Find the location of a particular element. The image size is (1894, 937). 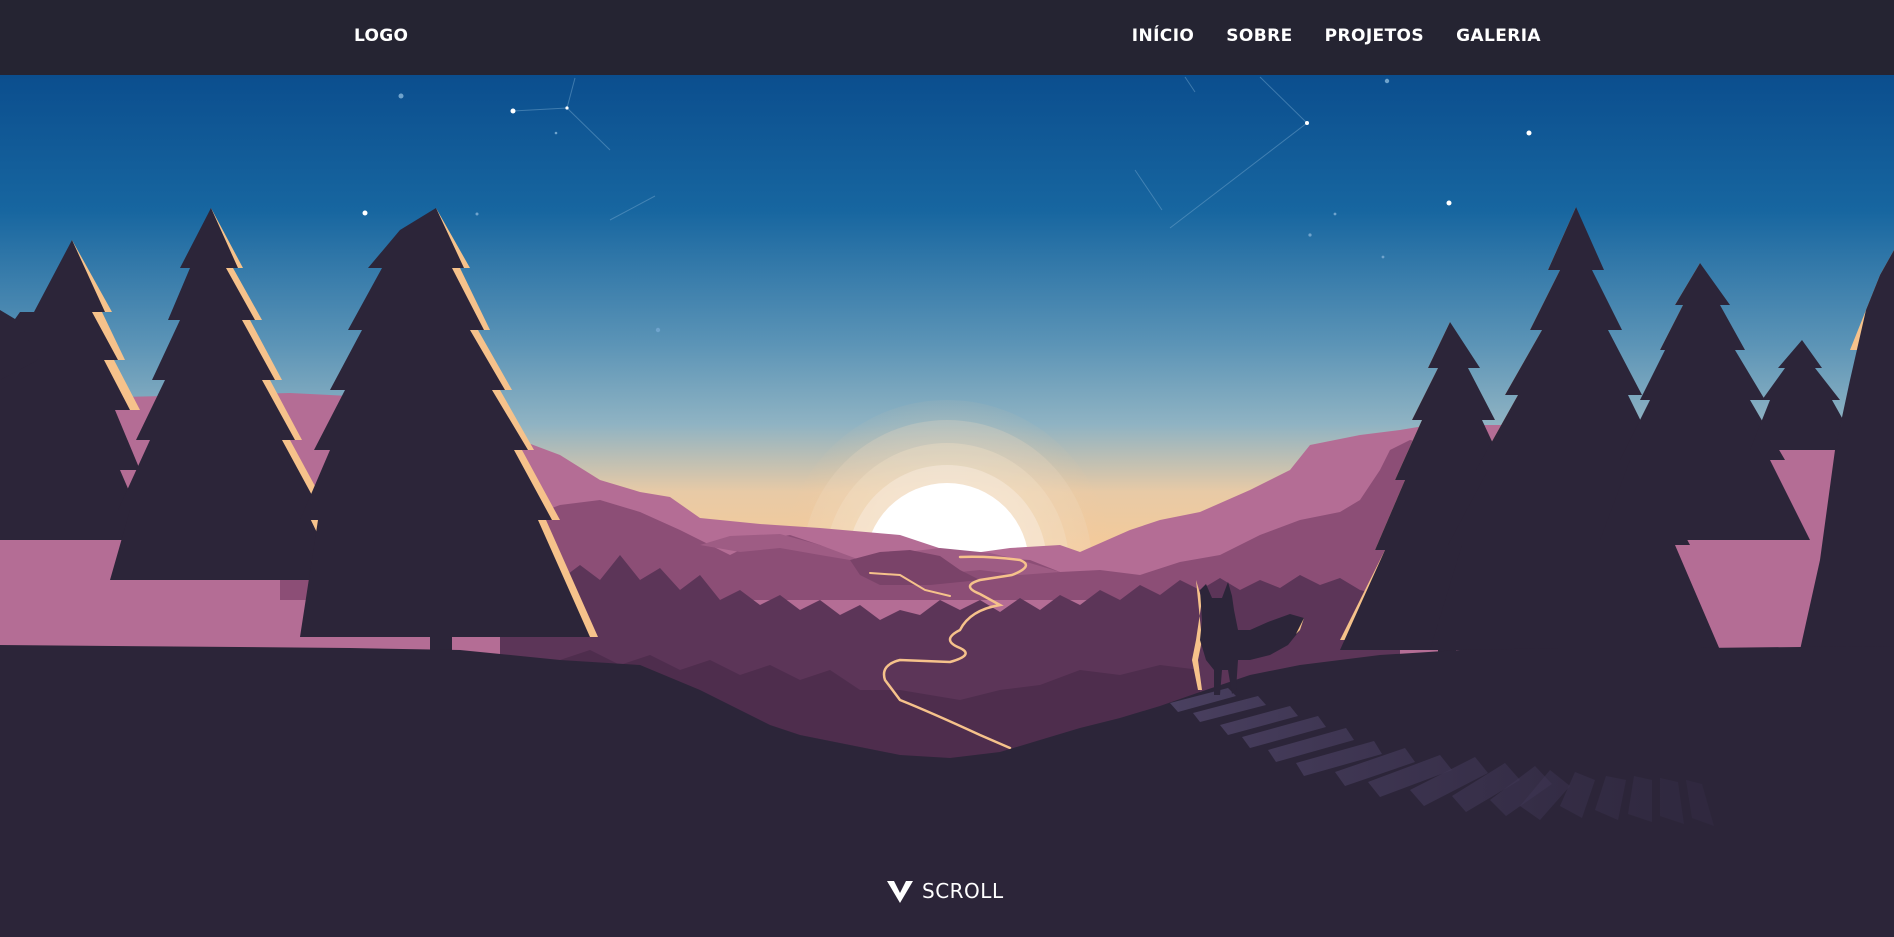

nav-link-projetos: PROJETOS is located at coordinates (1374, 36).